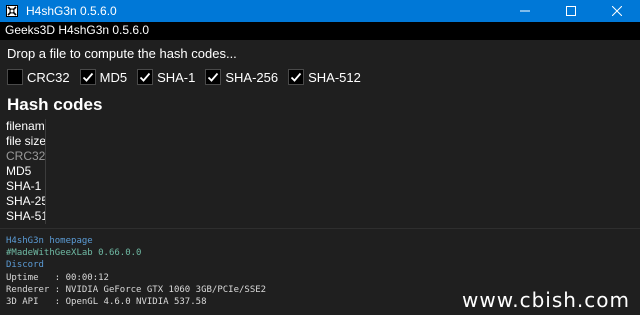 The image size is (640, 315). I want to click on hash-row-md5: MD5, so click(19, 171).